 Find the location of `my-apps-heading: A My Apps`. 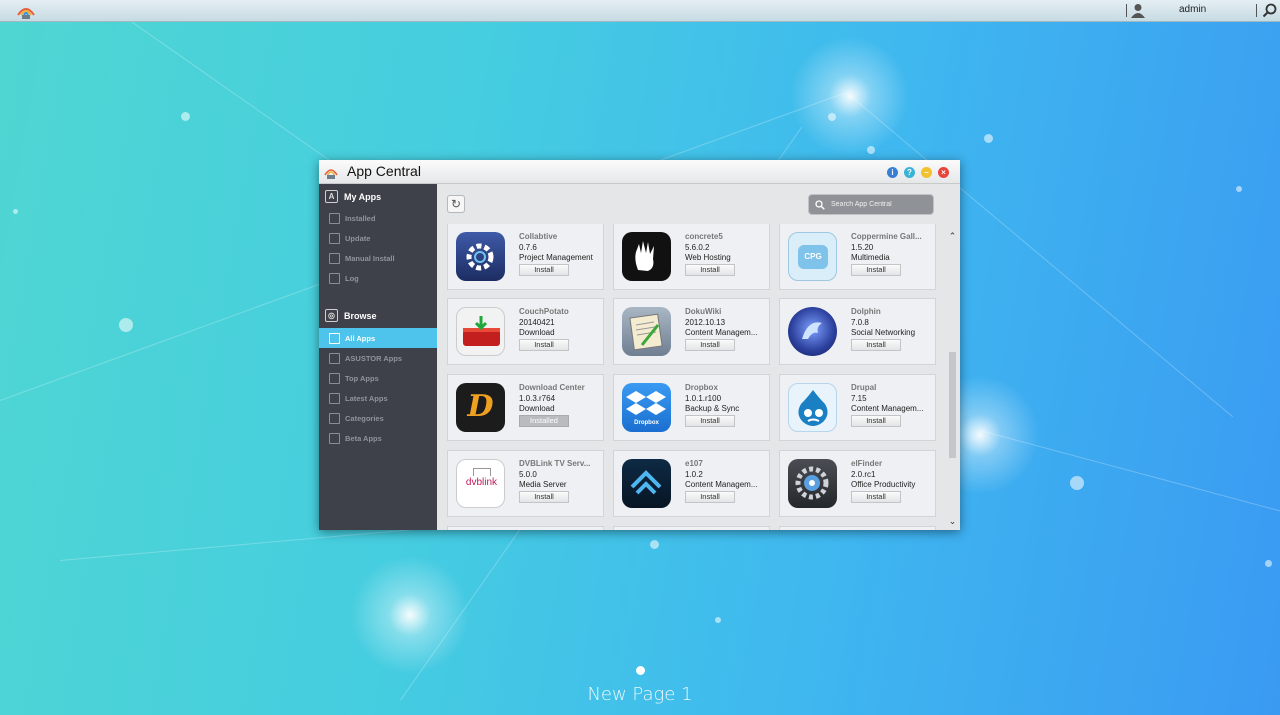

my-apps-heading: A My Apps is located at coordinates (353, 196).